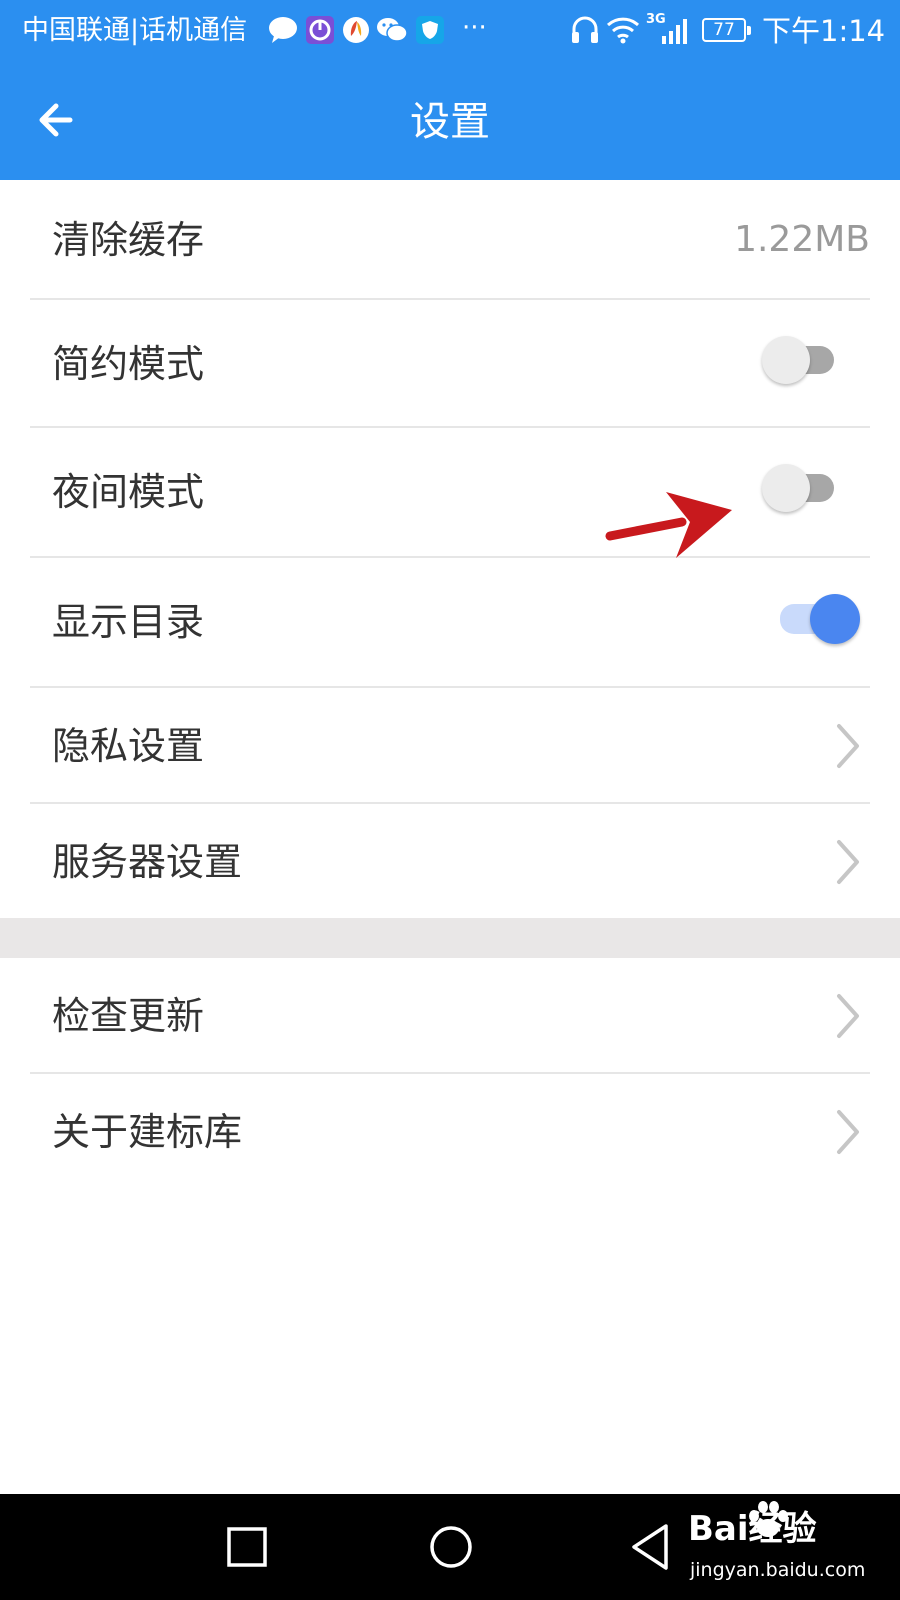 This screenshot has width=900, height=1600. I want to click on night-mode-toggle, so click(802, 488).